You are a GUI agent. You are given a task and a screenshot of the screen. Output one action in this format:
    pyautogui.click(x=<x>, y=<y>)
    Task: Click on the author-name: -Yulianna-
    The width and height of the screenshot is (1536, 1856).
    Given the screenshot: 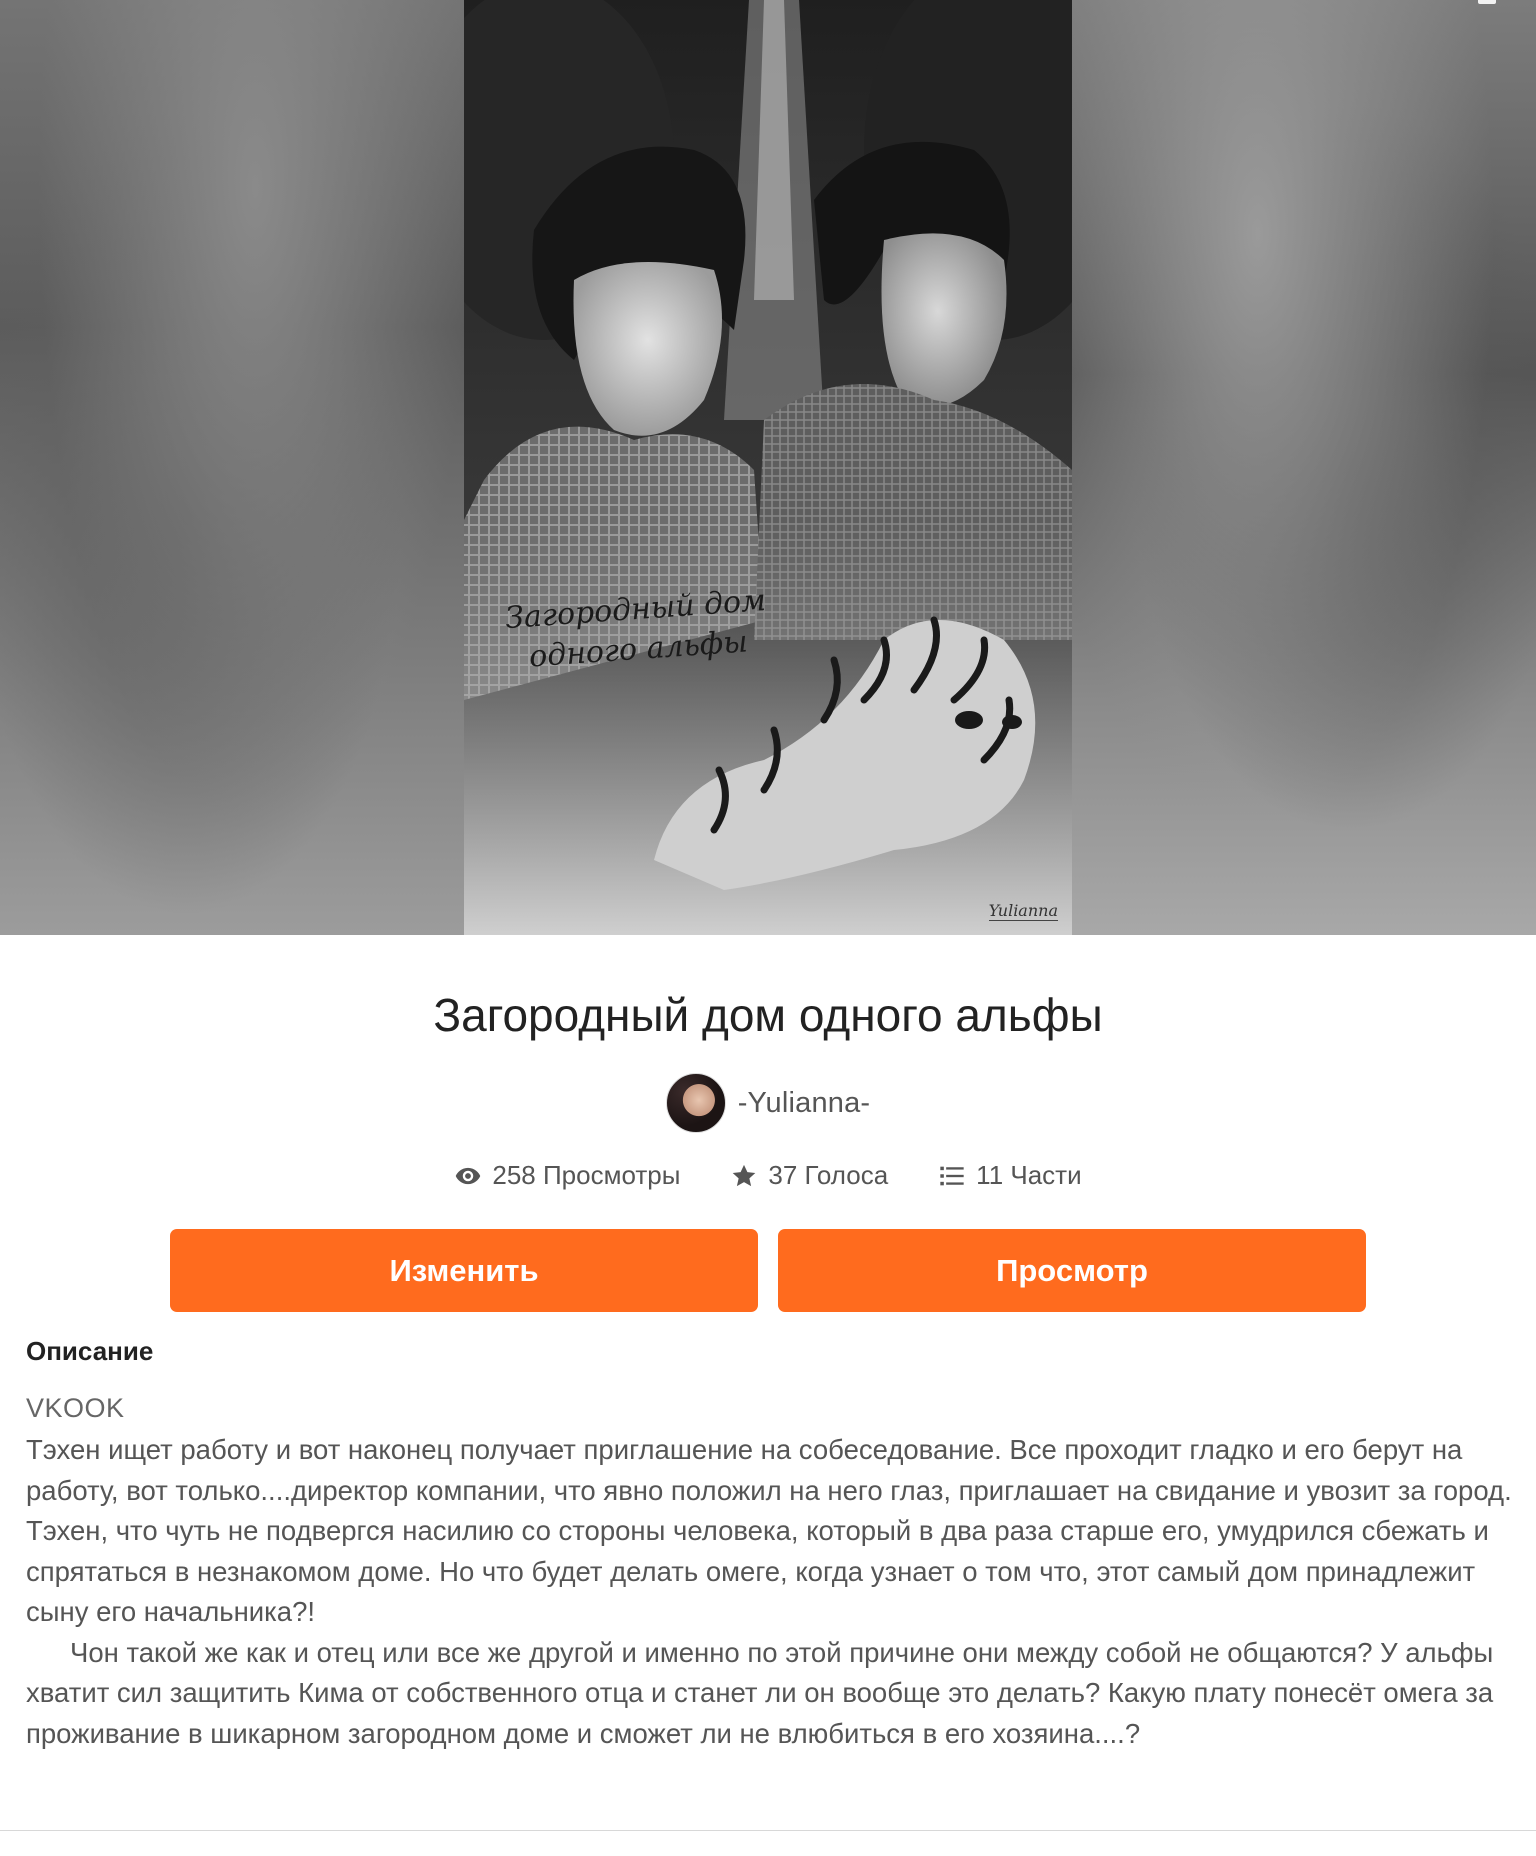 What is the action you would take?
    pyautogui.click(x=804, y=1103)
    